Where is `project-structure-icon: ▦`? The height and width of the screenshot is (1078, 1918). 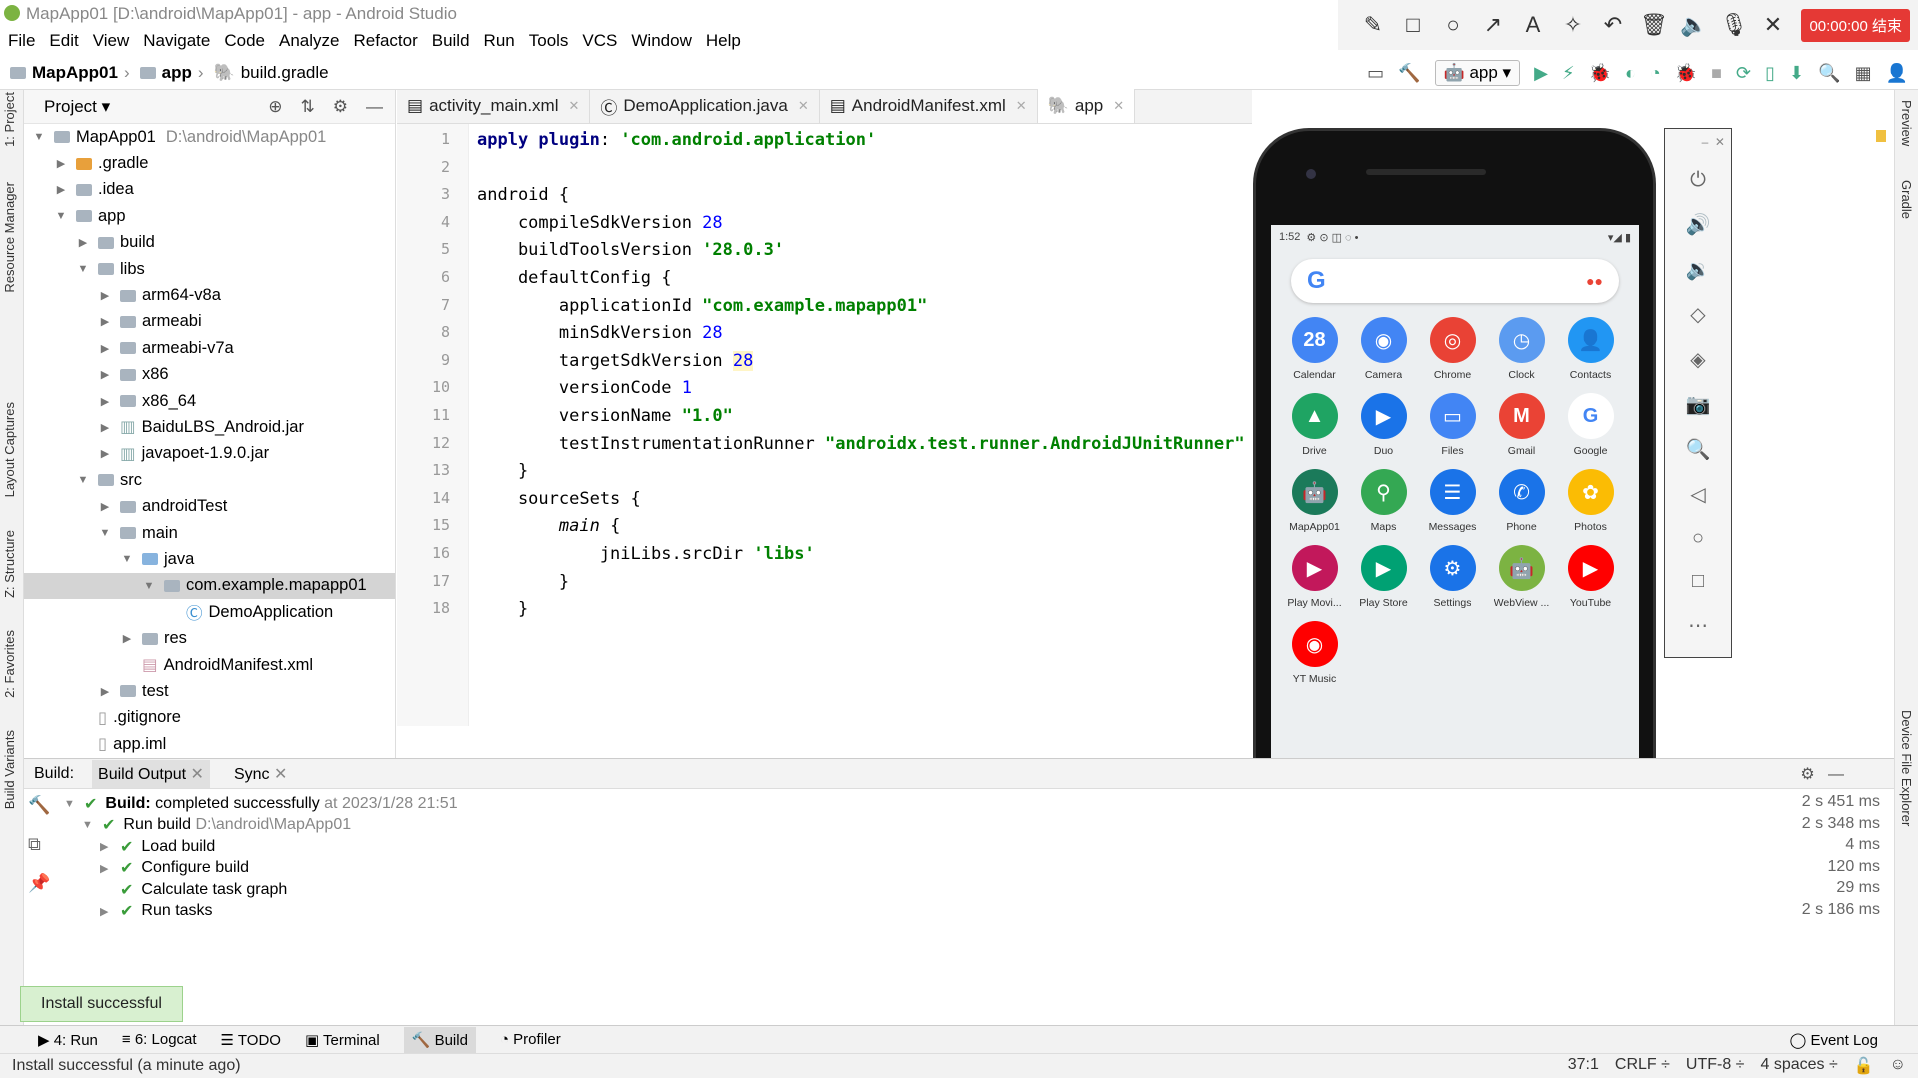
project-structure-icon: ▦ is located at coordinates (1863, 73).